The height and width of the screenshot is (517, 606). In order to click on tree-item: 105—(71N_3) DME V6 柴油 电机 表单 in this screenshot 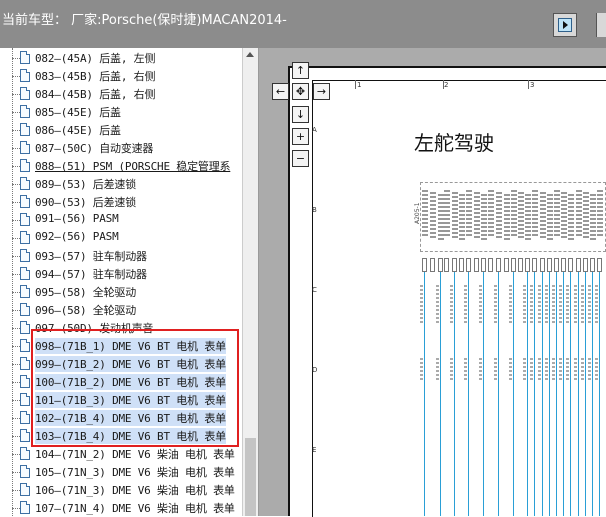, I will do `click(121, 472)`.